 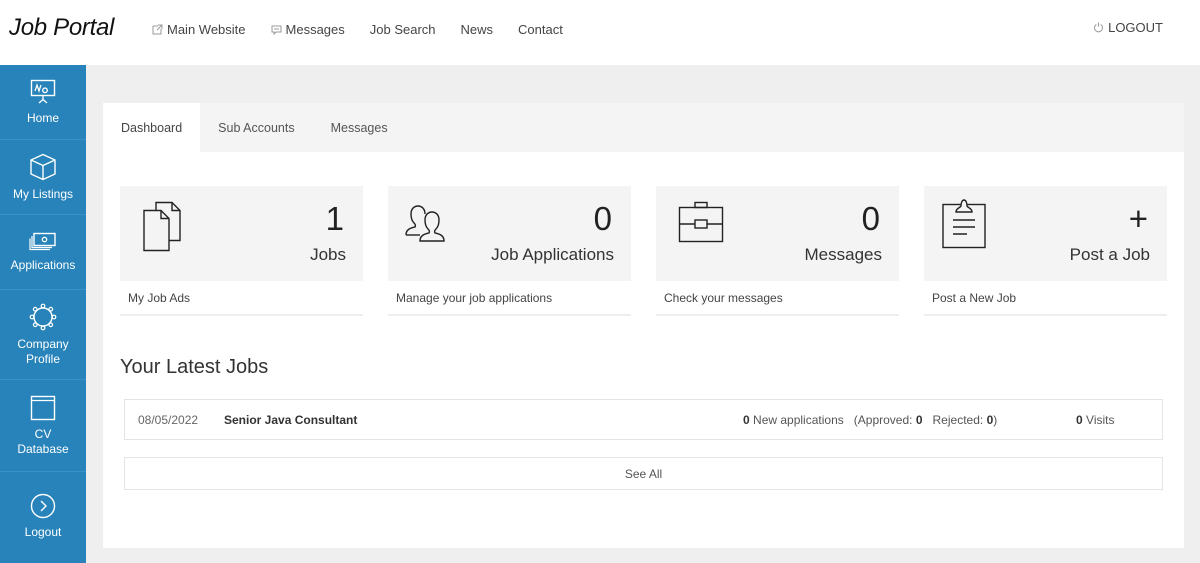 What do you see at coordinates (964, 224) in the screenshot?
I see `clipboard-icon` at bounding box center [964, 224].